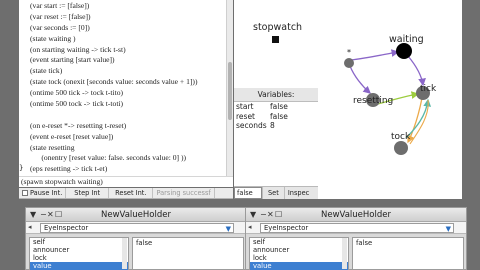  What do you see at coordinates (88, 193) in the screenshot?
I see `step-button: Step Int` at bounding box center [88, 193].